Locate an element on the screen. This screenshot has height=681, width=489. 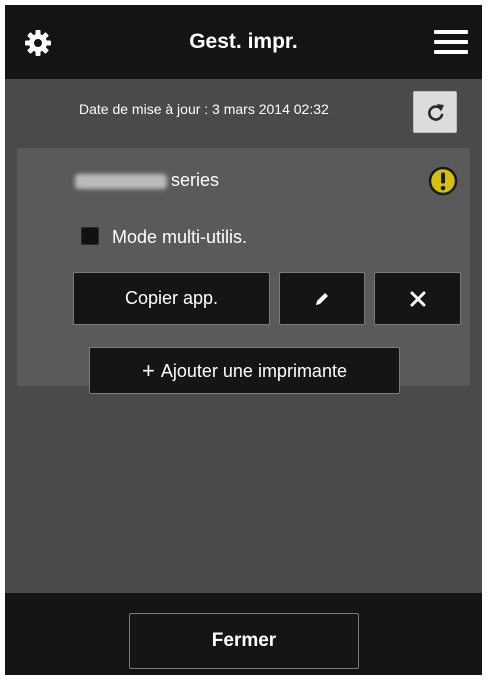
footer-bar: Fermer is located at coordinates (243, 634).